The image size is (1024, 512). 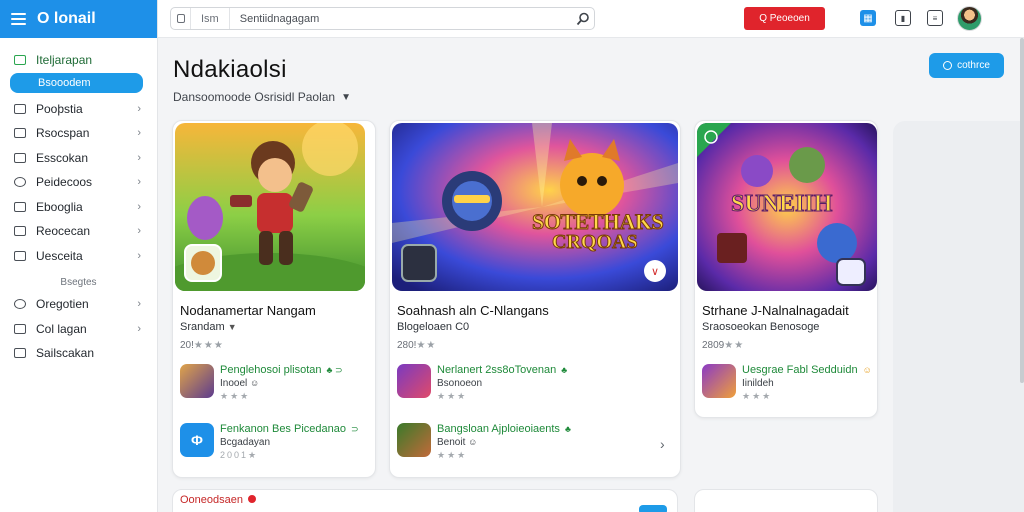 I want to click on recommended-subtitle-text: Inooel, so click(x=234, y=383).